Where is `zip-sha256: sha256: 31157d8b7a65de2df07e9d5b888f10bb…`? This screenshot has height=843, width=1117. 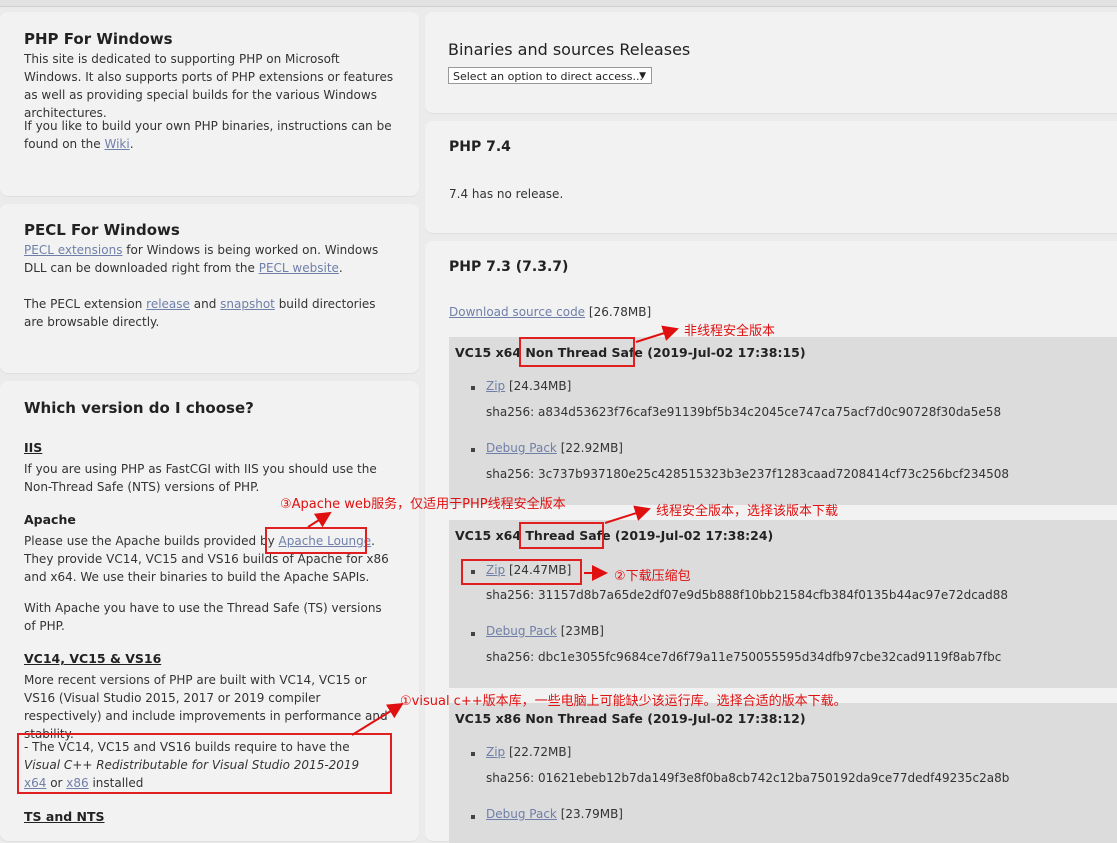
zip-sha256: sha256: 31157d8b7a65de2df07e9d5b888f10bb… is located at coordinates (747, 595).